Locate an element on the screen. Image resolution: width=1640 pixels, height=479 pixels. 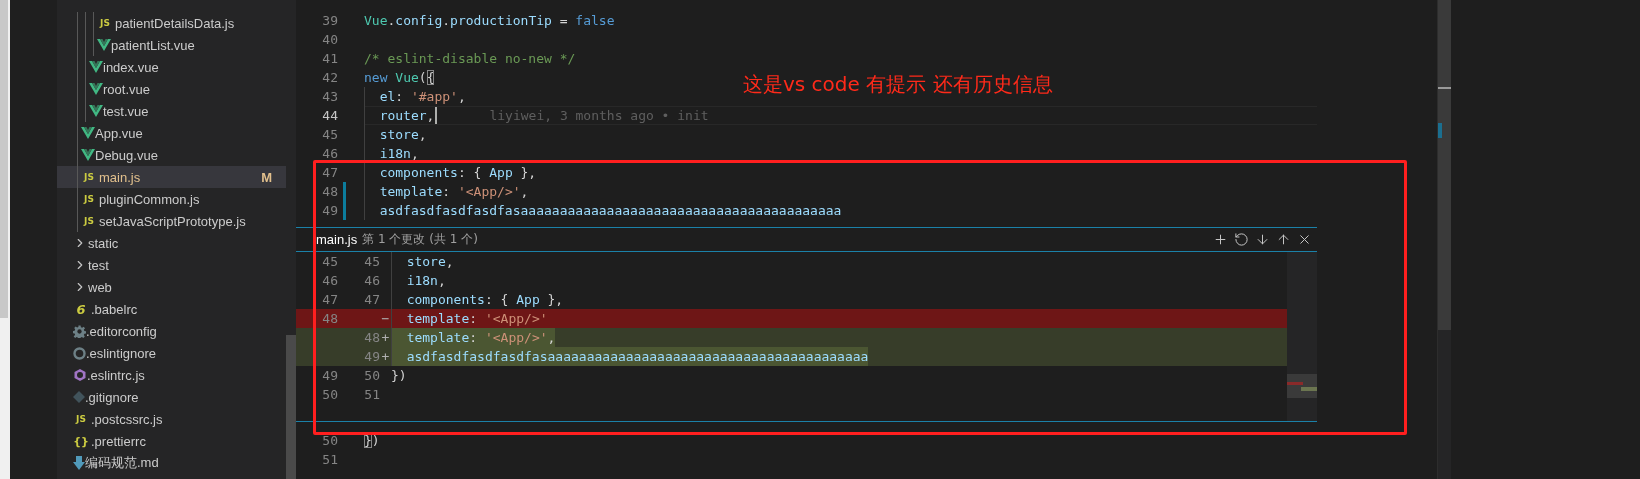
braces-icon: {} is located at coordinates (81, 441).